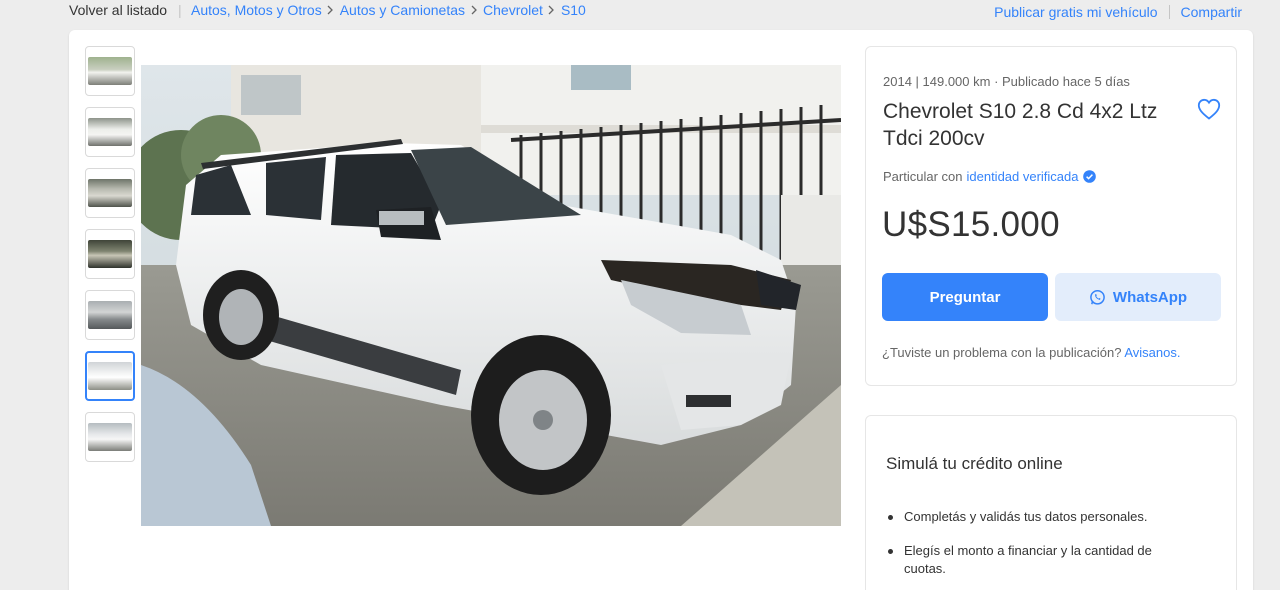  I want to click on thumbnail-list, so click(110, 259).